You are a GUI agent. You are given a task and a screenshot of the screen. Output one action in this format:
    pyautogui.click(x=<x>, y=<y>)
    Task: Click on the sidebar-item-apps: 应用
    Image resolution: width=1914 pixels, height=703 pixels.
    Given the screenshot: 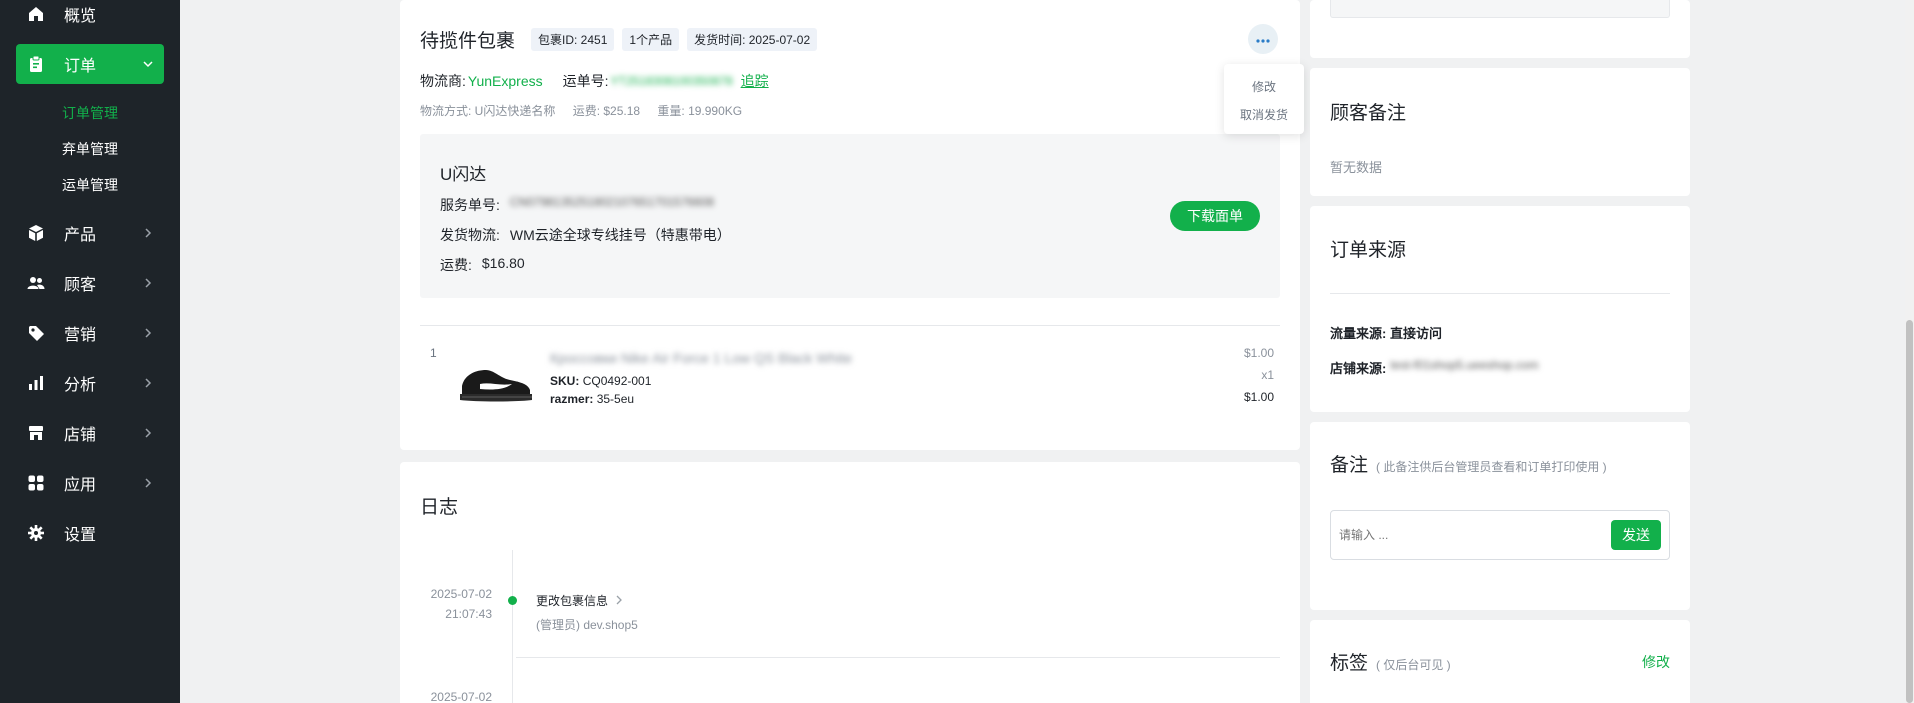 What is the action you would take?
    pyautogui.click(x=90, y=483)
    